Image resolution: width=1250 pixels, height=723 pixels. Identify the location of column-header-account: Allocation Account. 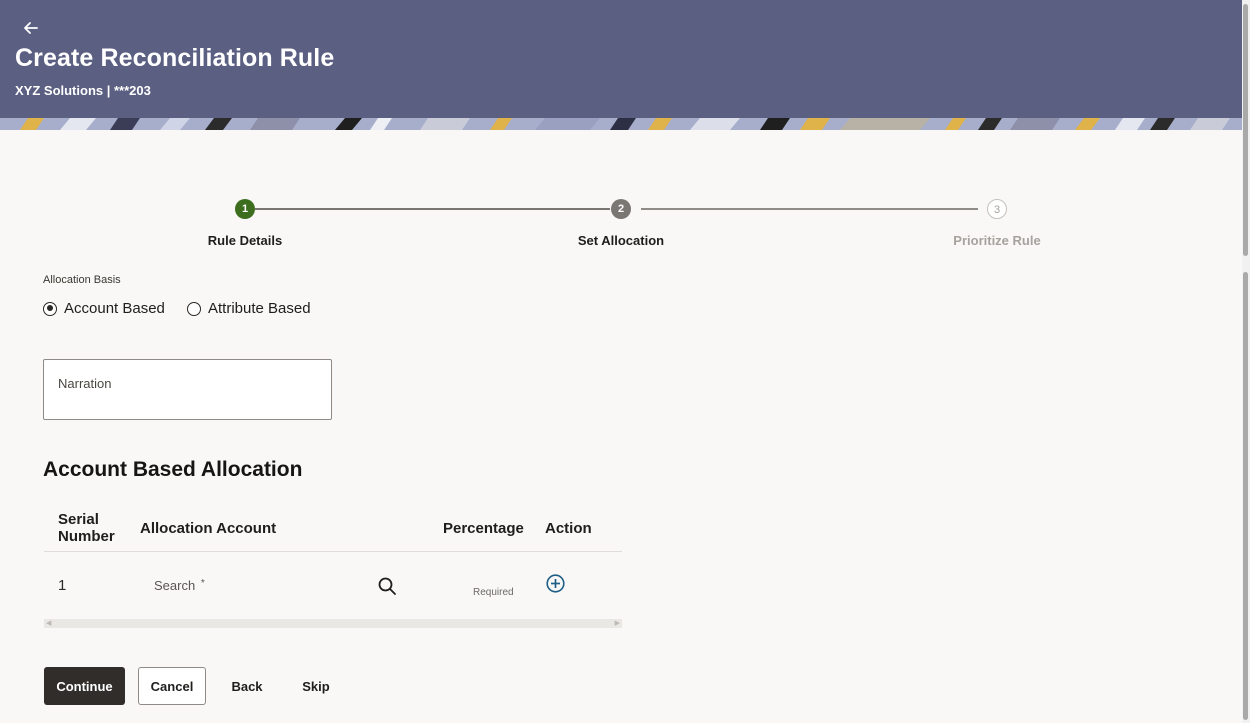
(208, 528).